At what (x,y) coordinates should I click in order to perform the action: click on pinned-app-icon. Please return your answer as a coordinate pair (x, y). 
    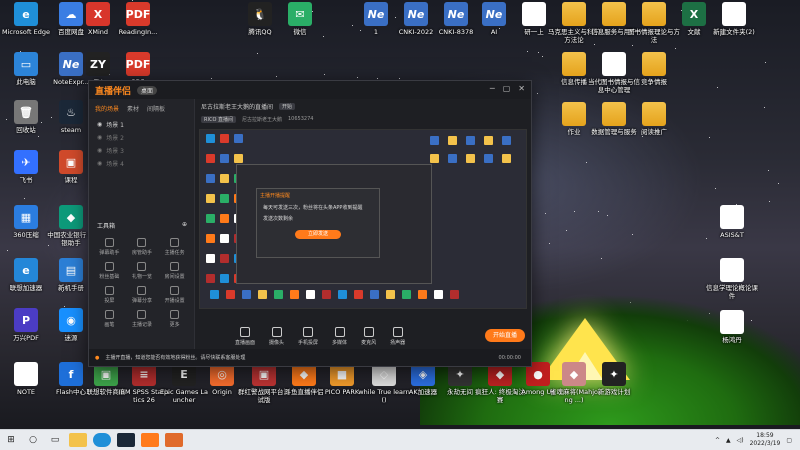
    Looking at the image, I should click on (174, 440).